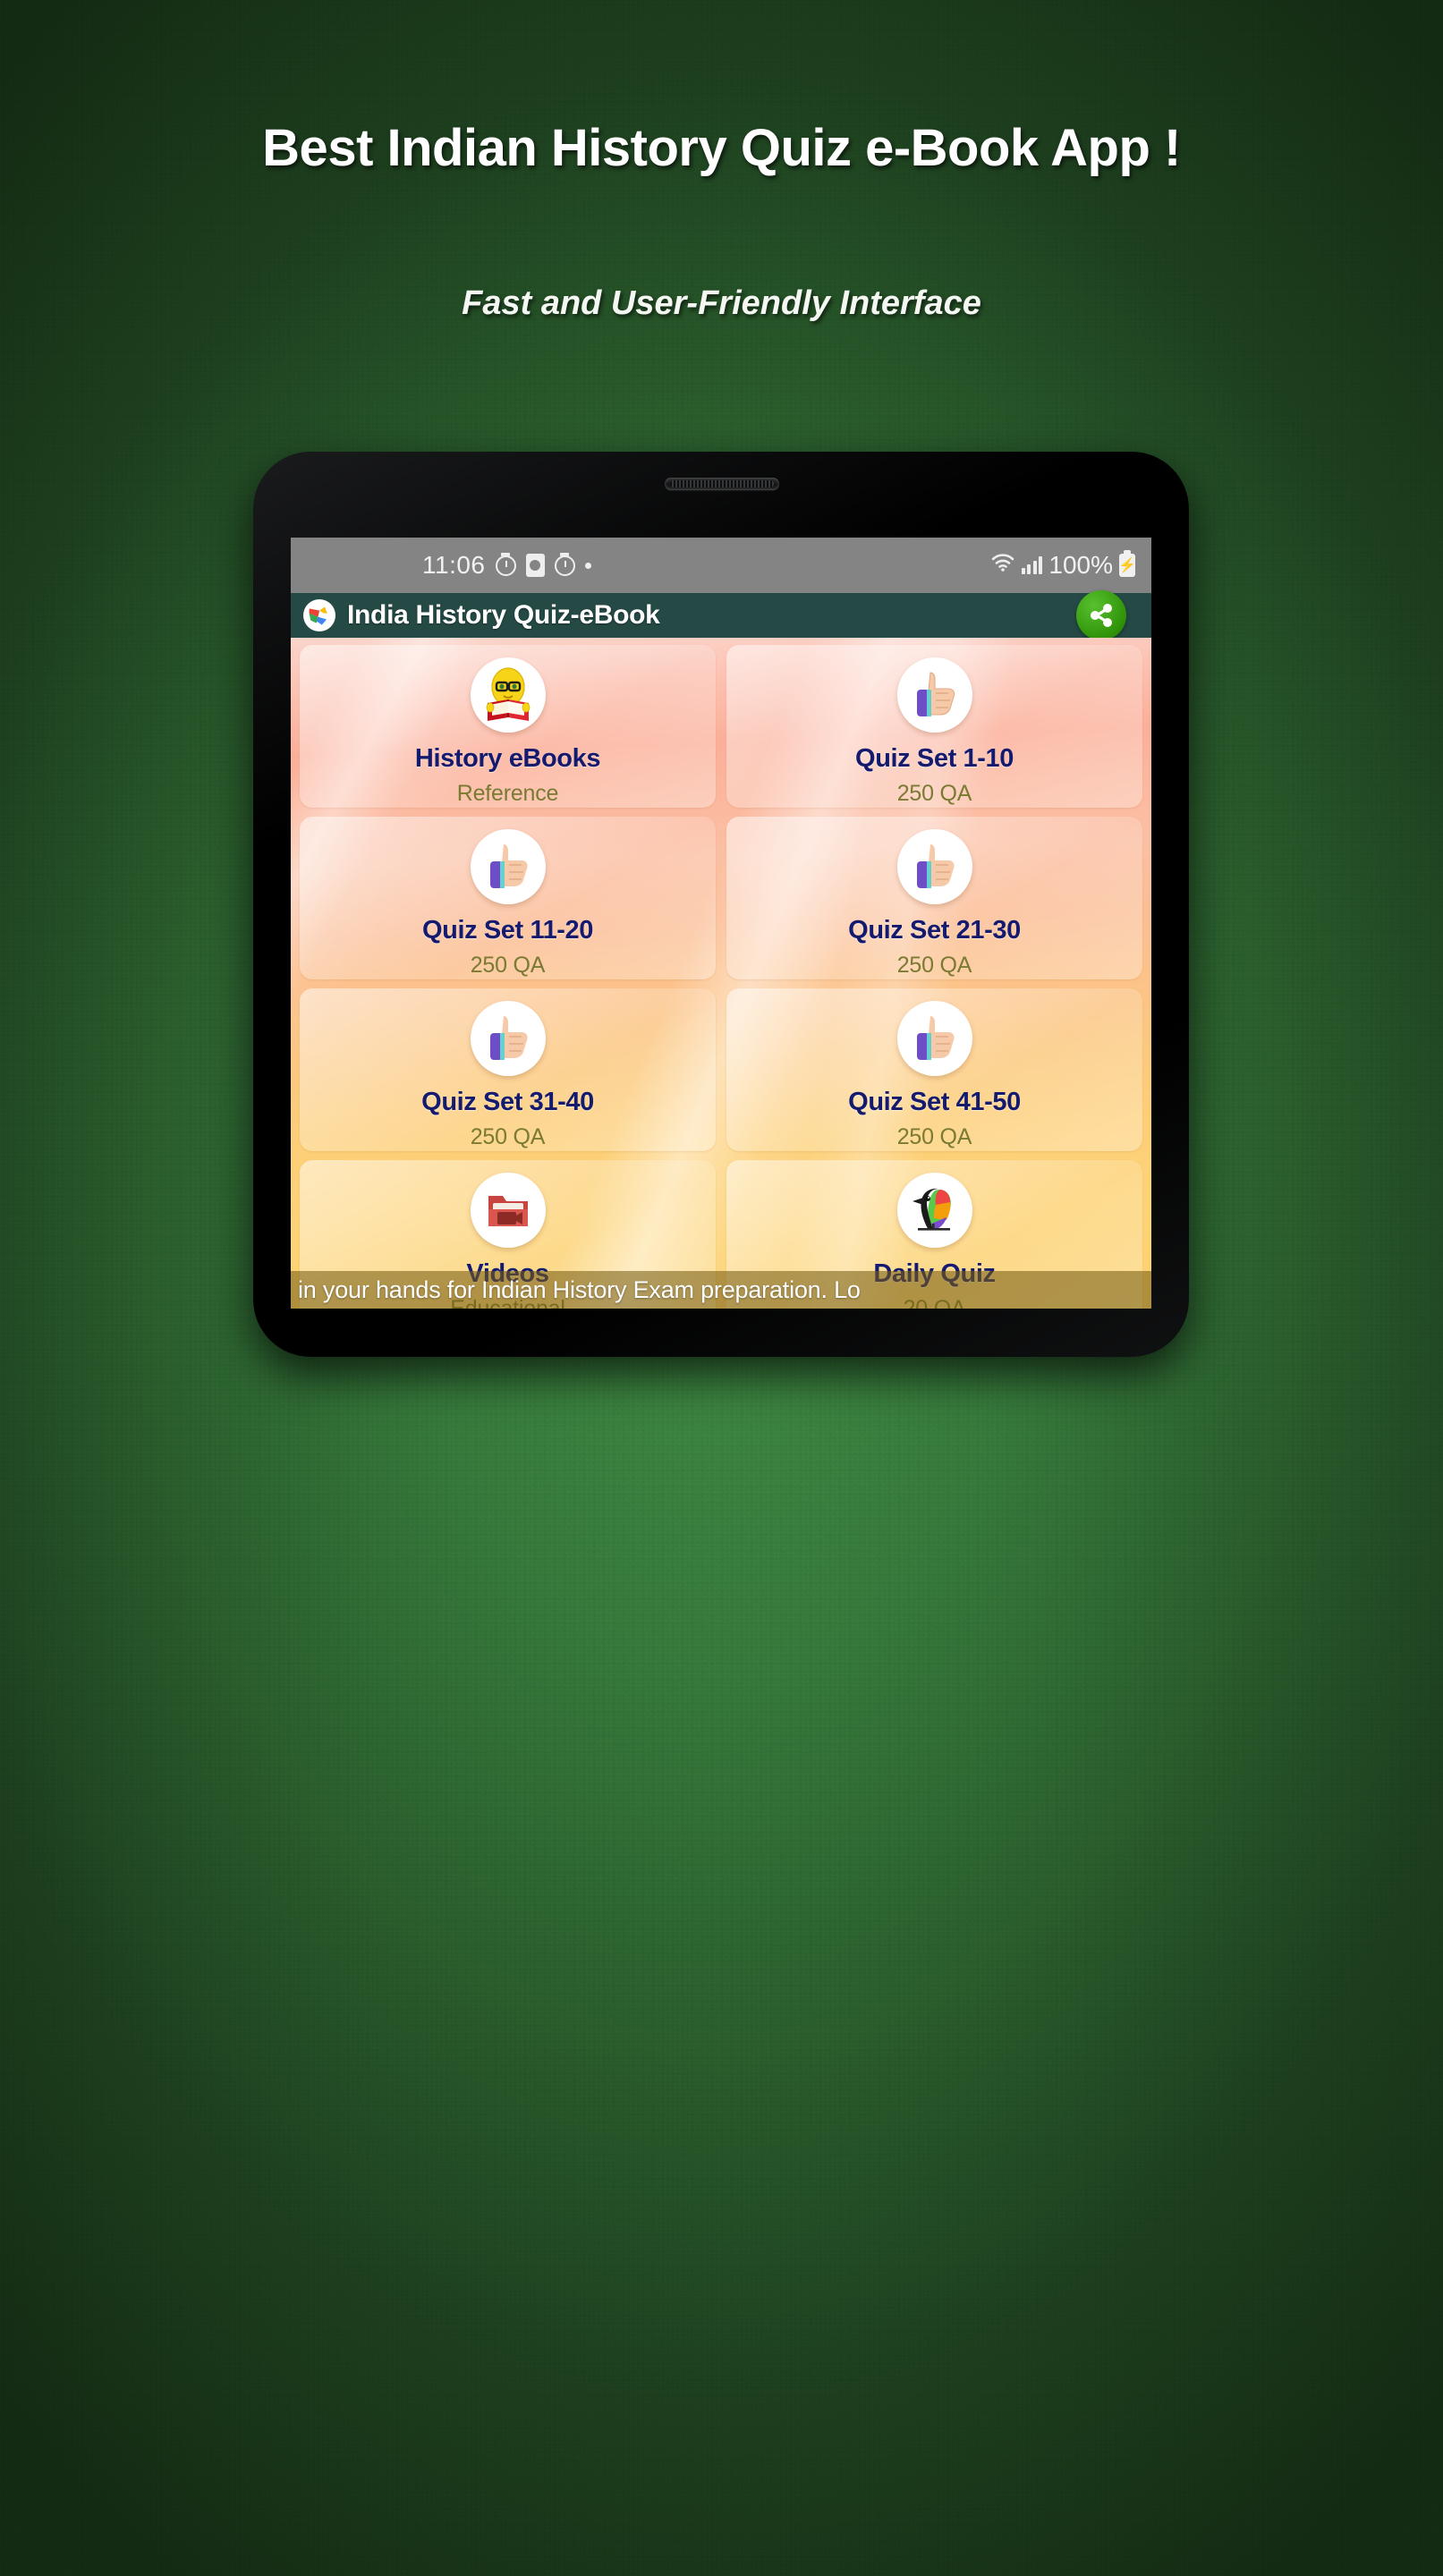 This screenshot has width=1443, height=2576. I want to click on status-bar-left: 11:06, so click(506, 565).